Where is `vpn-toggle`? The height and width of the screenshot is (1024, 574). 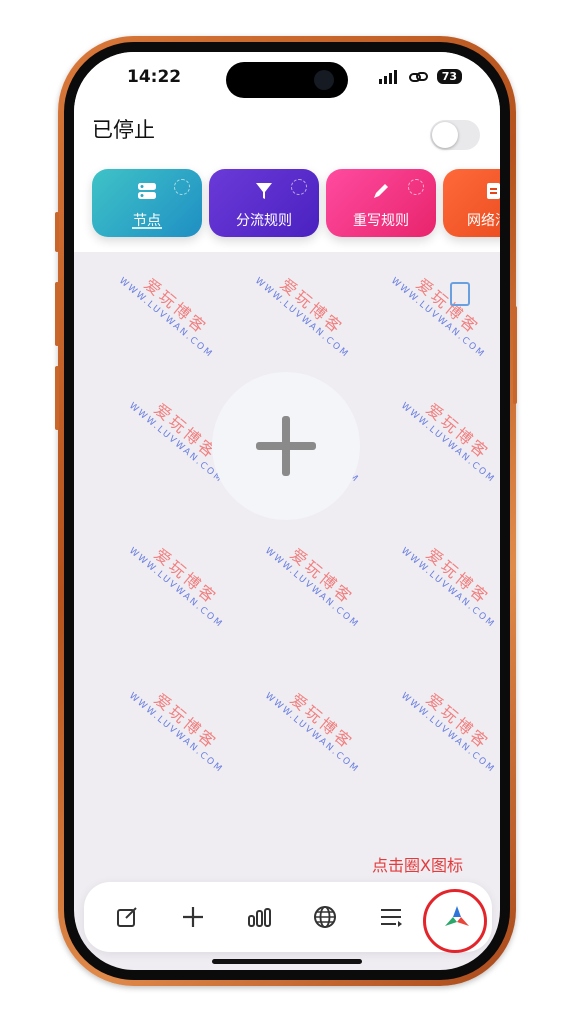
vpn-toggle is located at coordinates (455, 135).